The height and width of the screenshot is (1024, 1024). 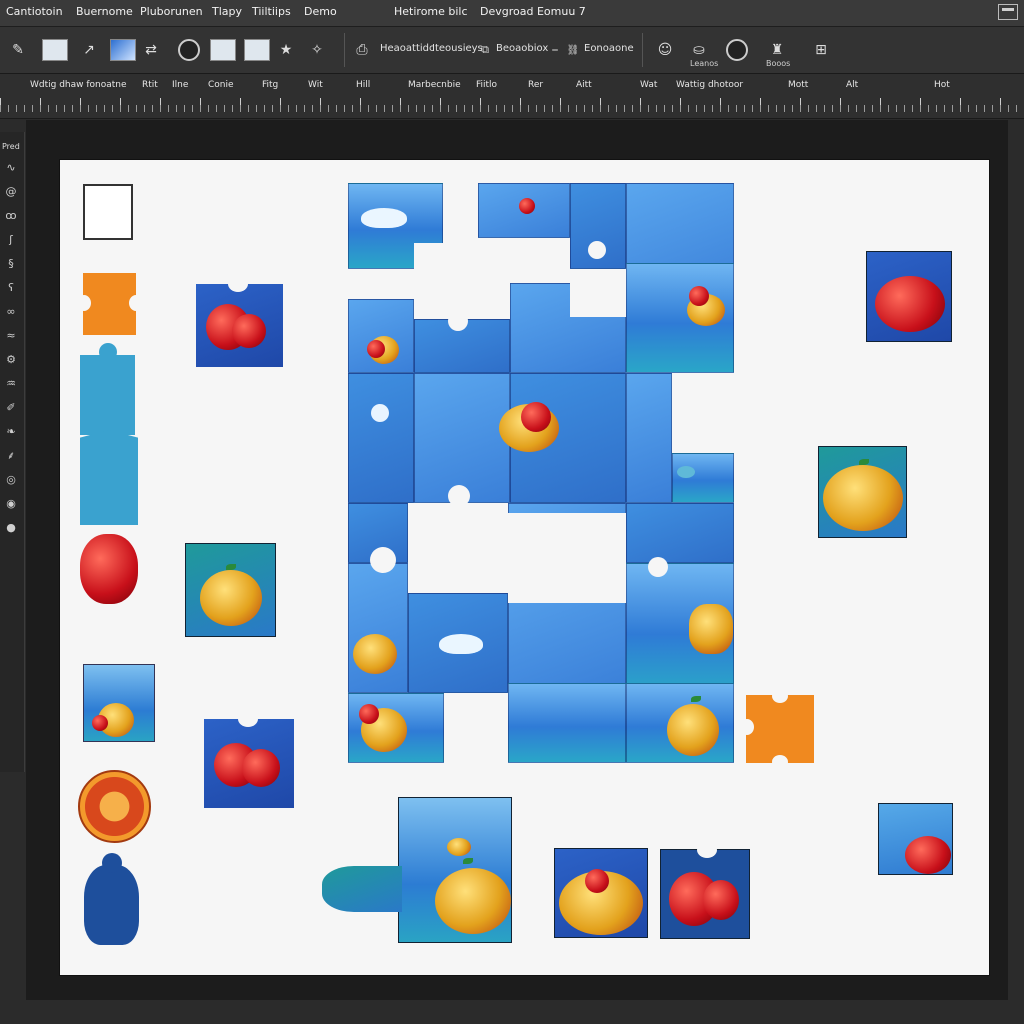 I want to click on ruler-label: Wdtig dhaw fonoatne, so click(x=78, y=85).